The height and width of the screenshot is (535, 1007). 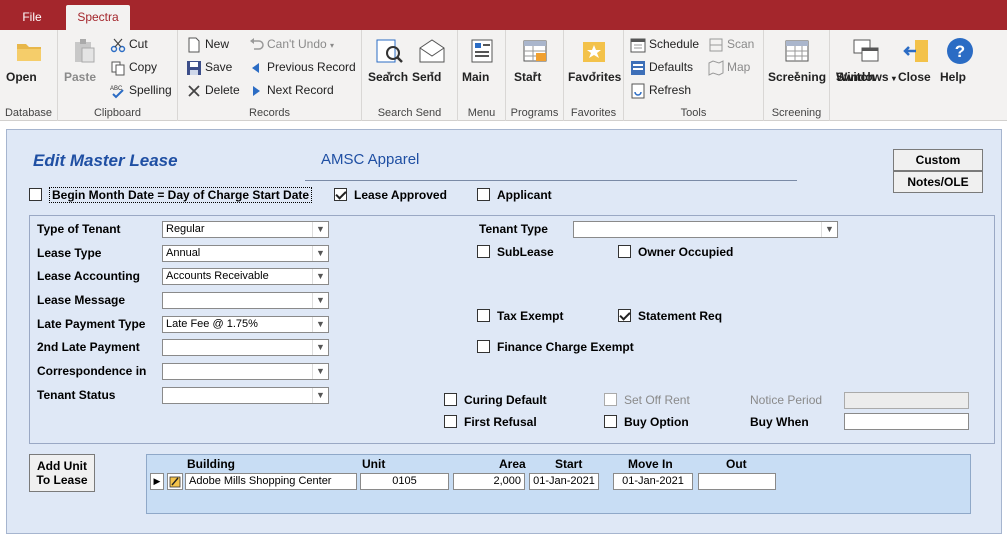 I want to click on type-of-tenant-select: Regular ▼, so click(x=245, y=229).